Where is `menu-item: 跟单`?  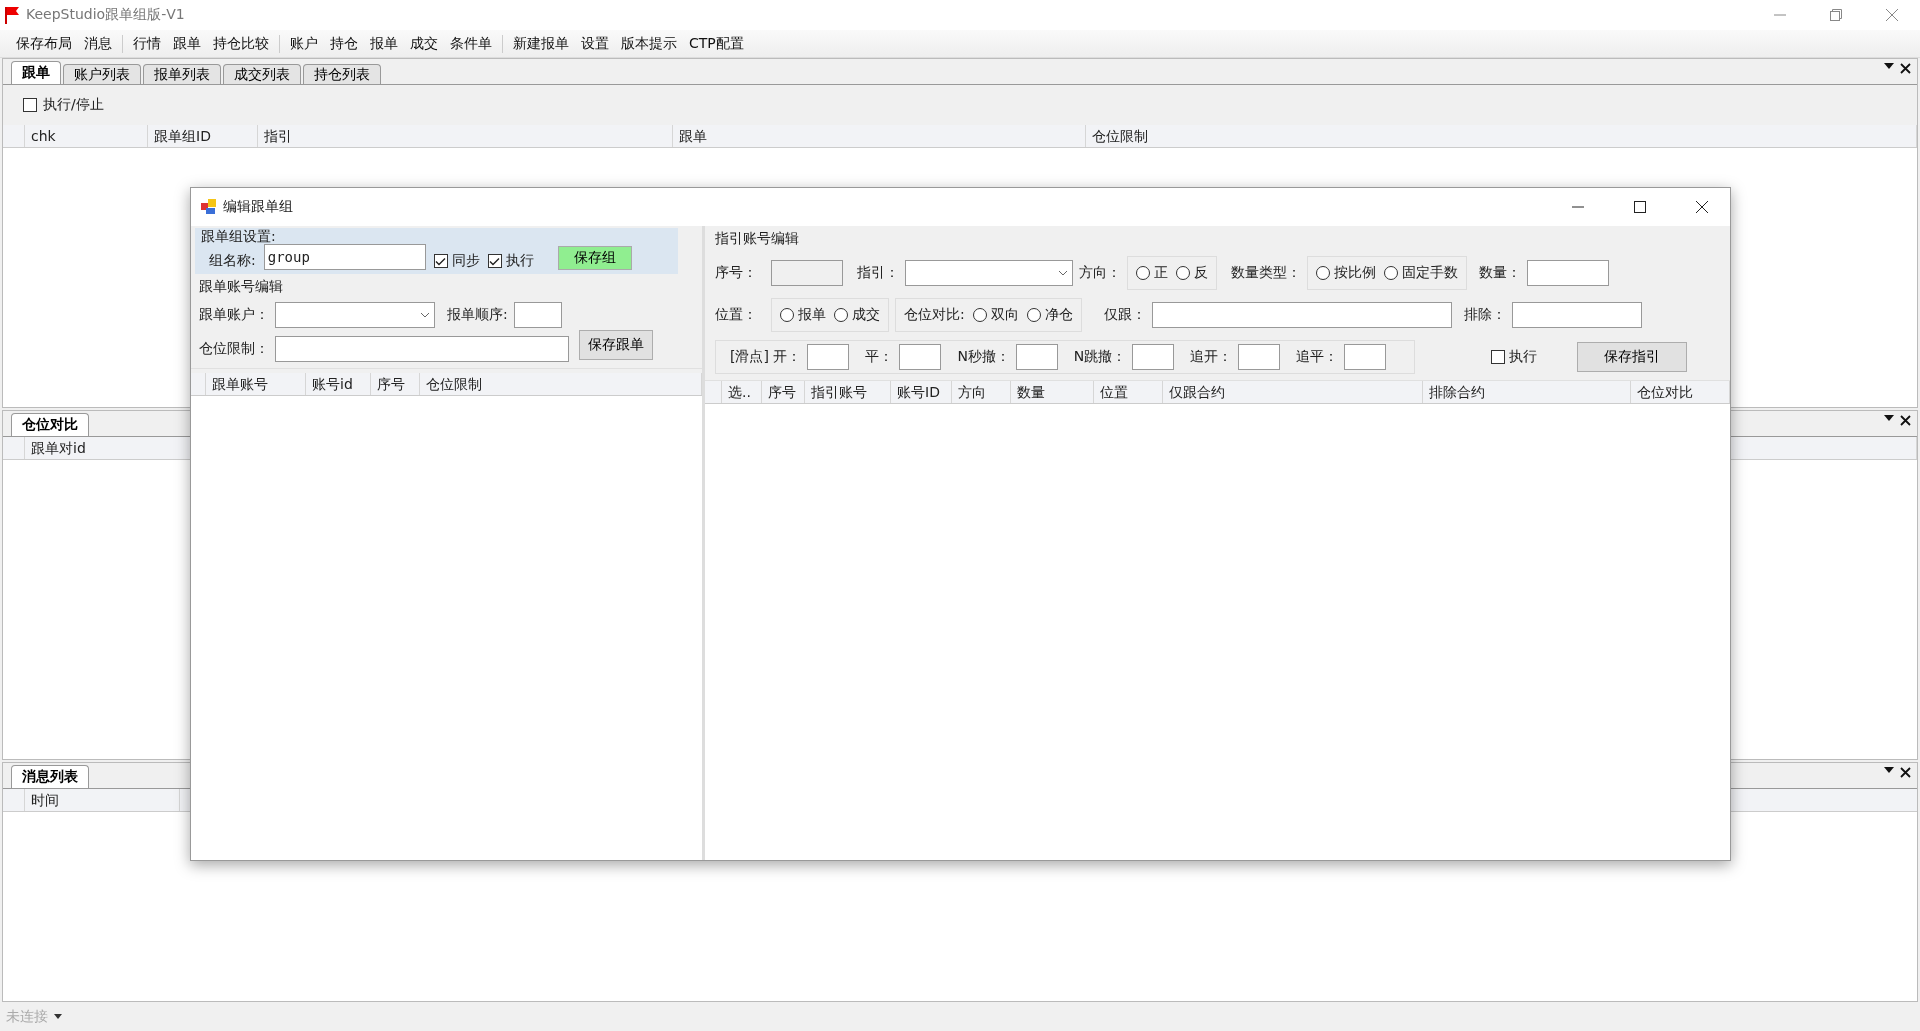
menu-item: 跟单 is located at coordinates (187, 43).